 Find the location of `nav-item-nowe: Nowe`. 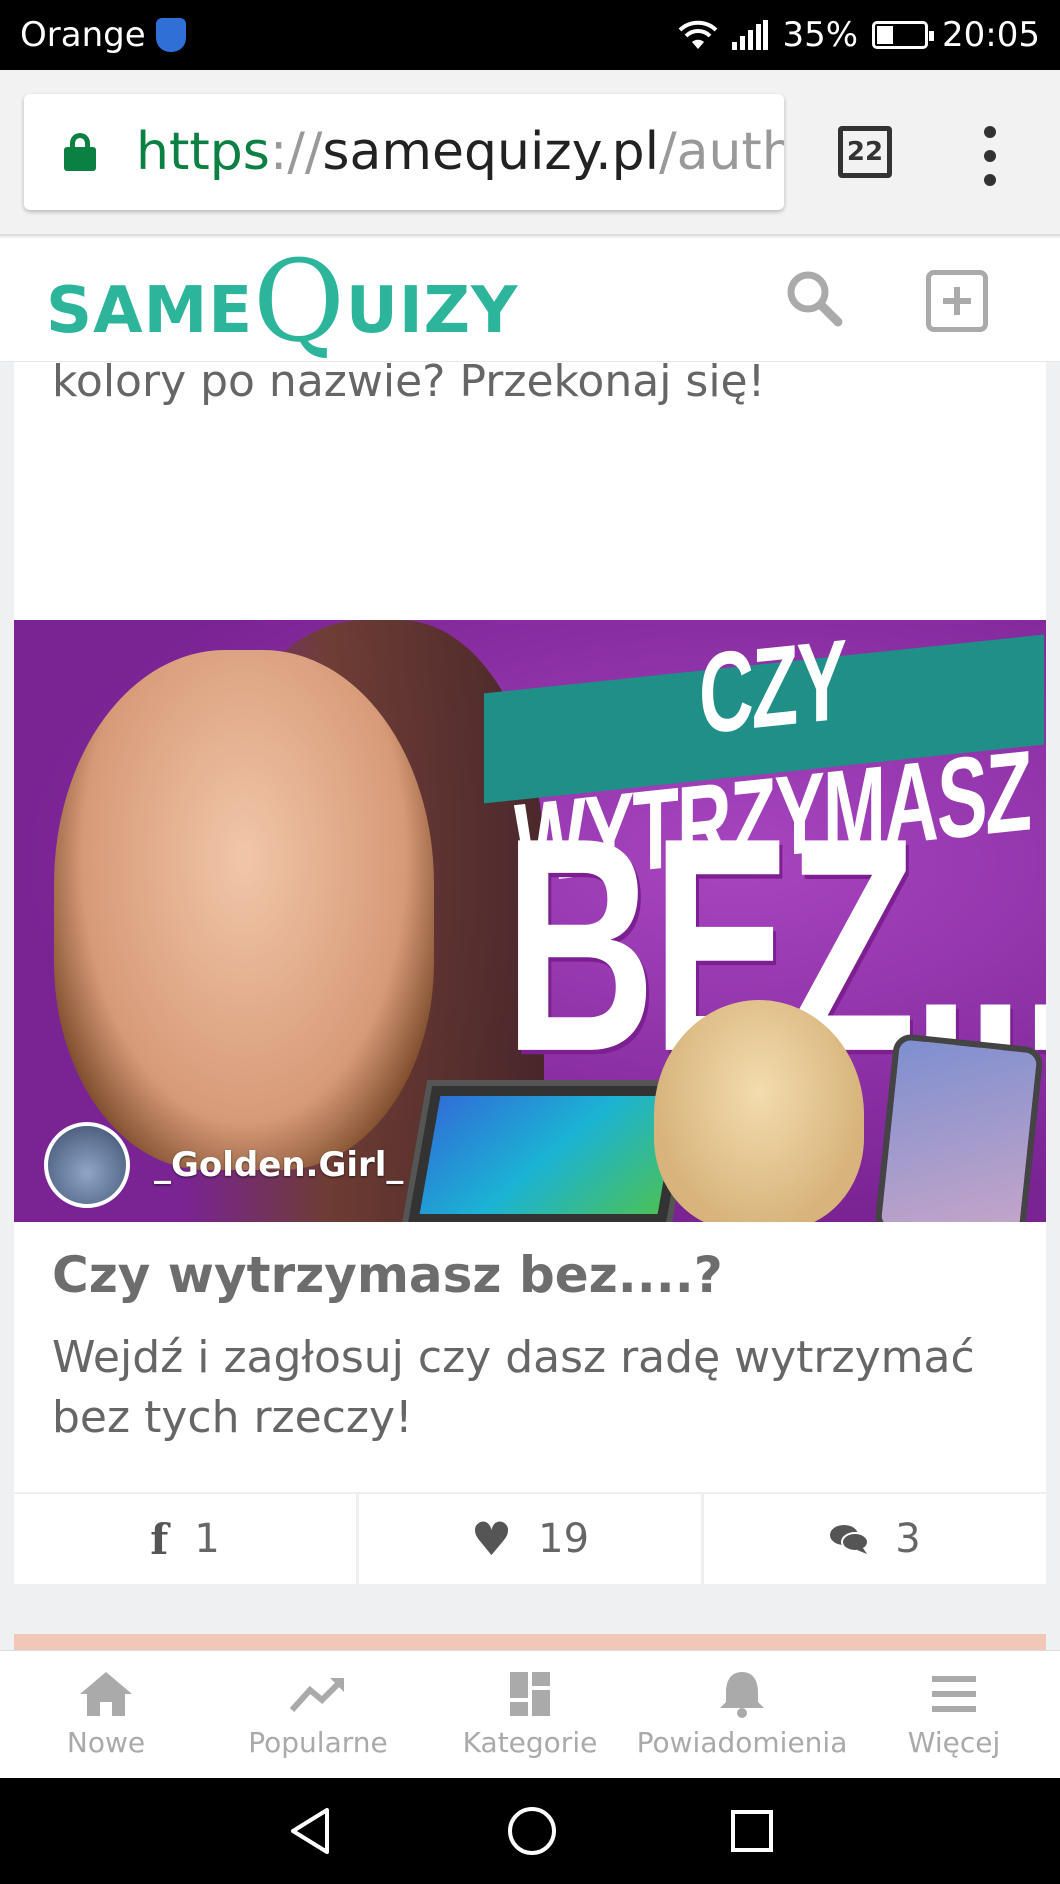

nav-item-nowe: Nowe is located at coordinates (106, 1714).